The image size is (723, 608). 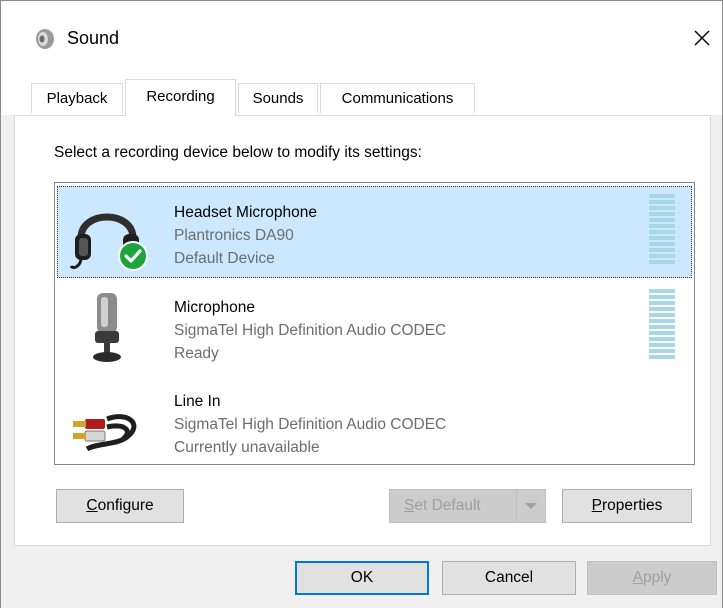 What do you see at coordinates (509, 578) in the screenshot?
I see `cancel-button: Cancel` at bounding box center [509, 578].